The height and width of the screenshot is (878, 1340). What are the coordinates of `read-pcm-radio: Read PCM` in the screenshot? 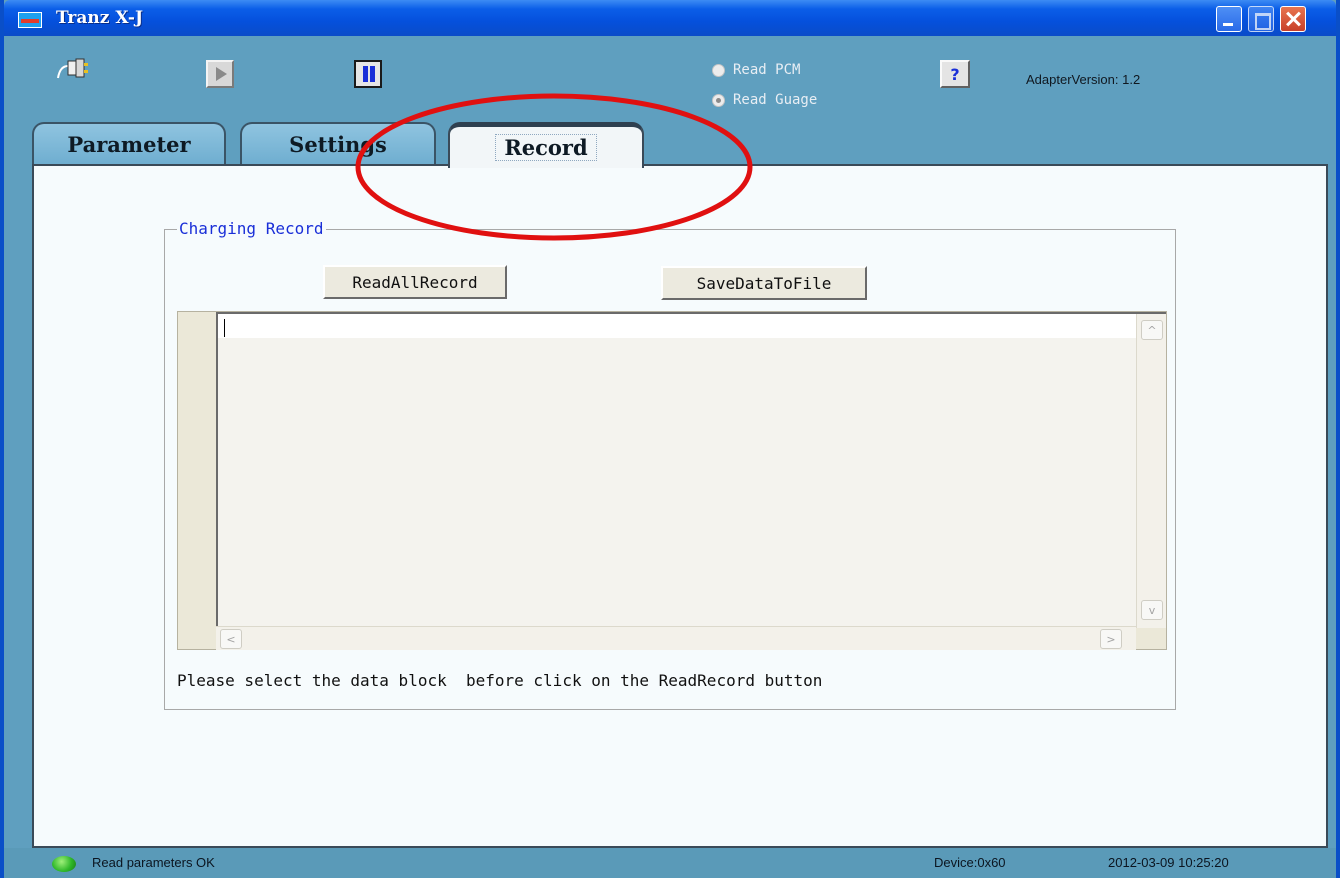 It's located at (756, 70).